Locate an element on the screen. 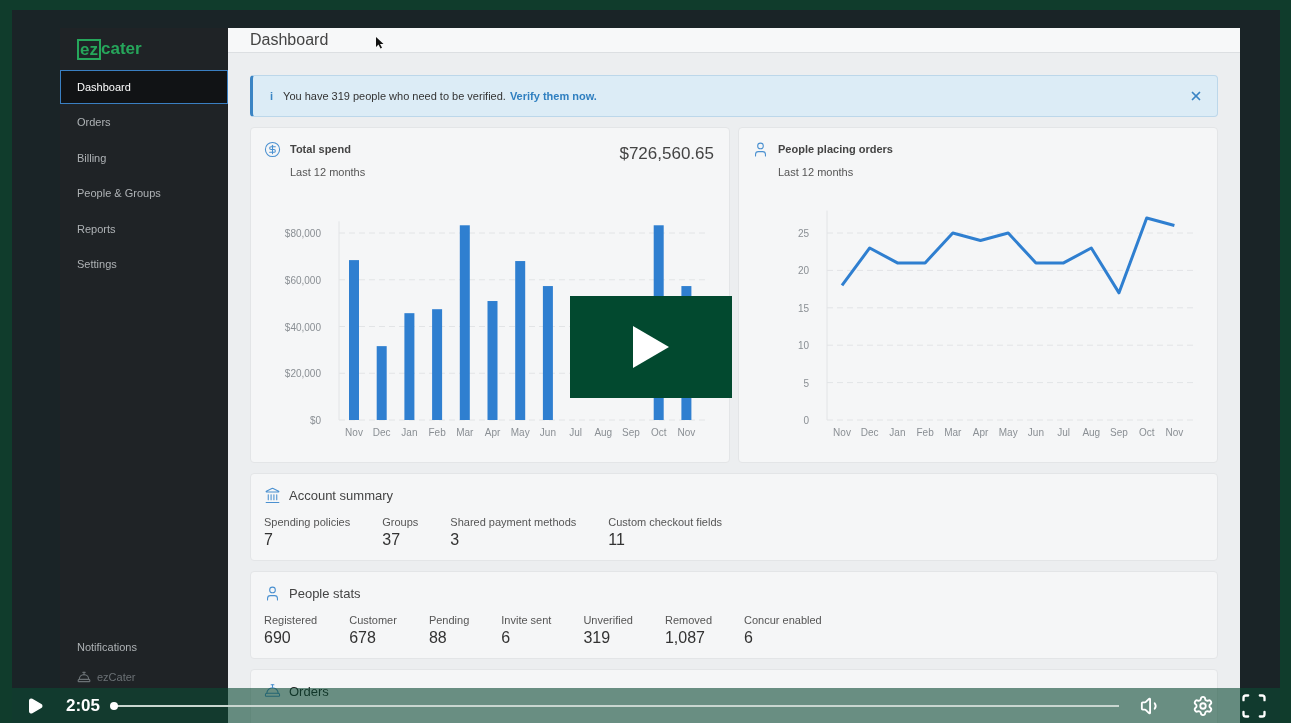  stat-label: Shared payment methods is located at coordinates (513, 522).